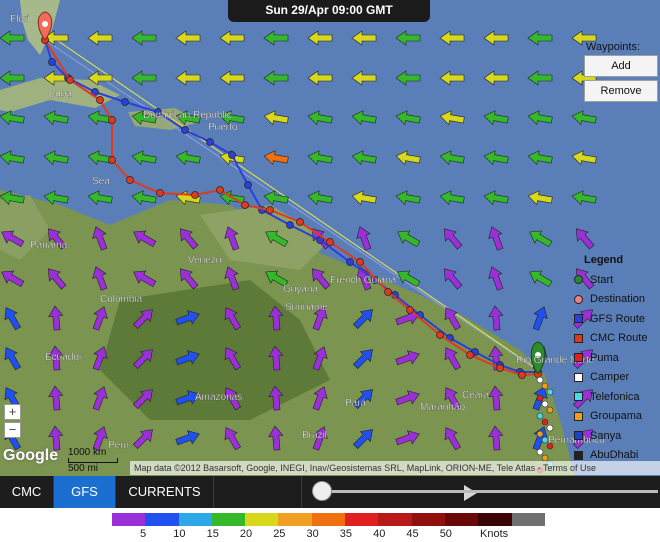 The width and height of the screenshot is (660, 542). I want to click on legend-item: CMC Route, so click(617, 339).